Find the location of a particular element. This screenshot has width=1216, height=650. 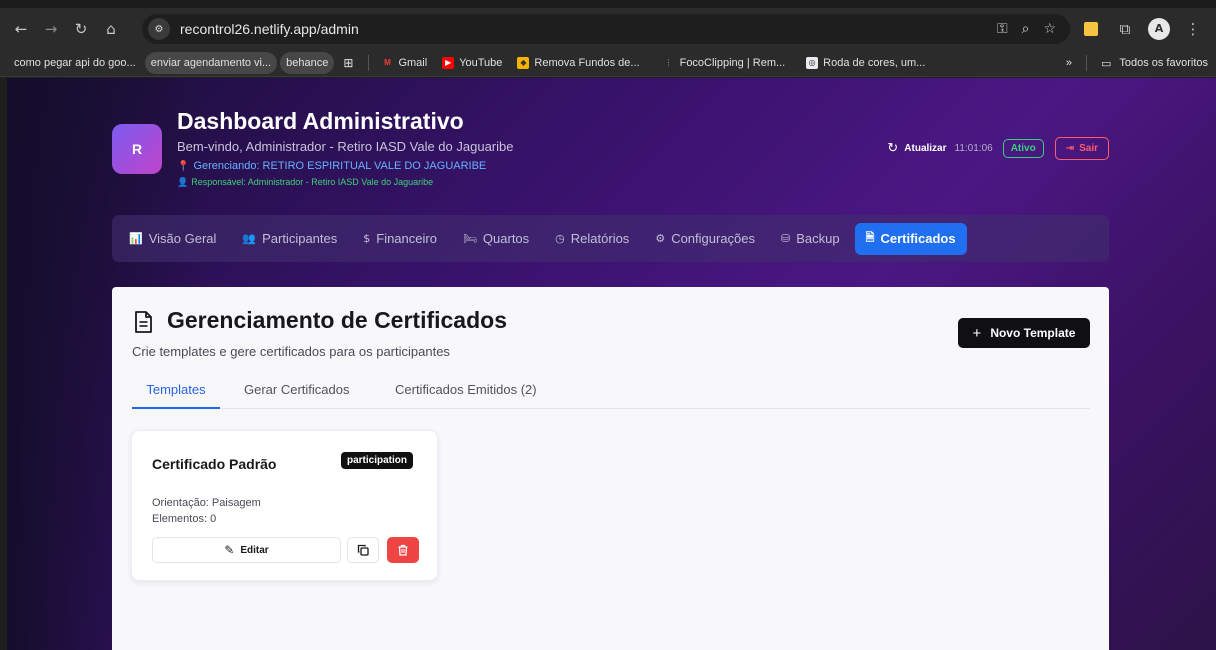

fococlipping-icon: ⋮ is located at coordinates (668, 62).